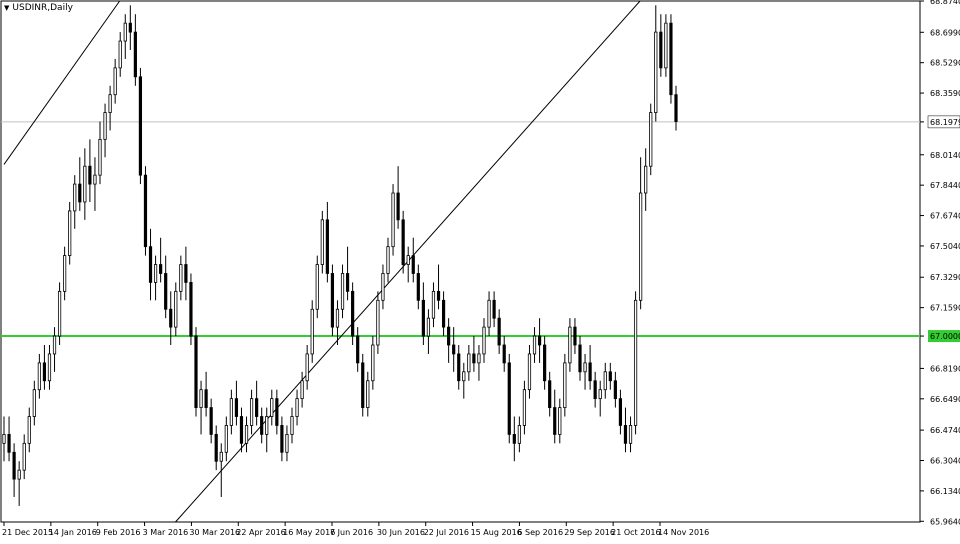  Describe the element at coordinates (27, 532) in the screenshot. I see `x-tick-label: 21 Dec 2015` at that location.